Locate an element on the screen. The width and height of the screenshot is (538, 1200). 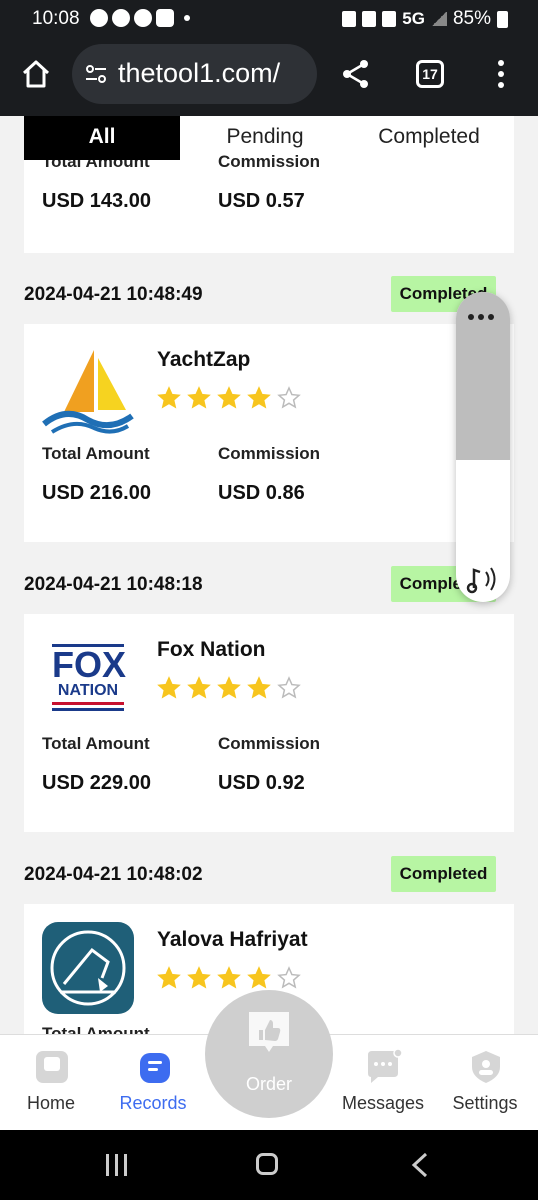
record-name: YachtZap is located at coordinates (204, 359).